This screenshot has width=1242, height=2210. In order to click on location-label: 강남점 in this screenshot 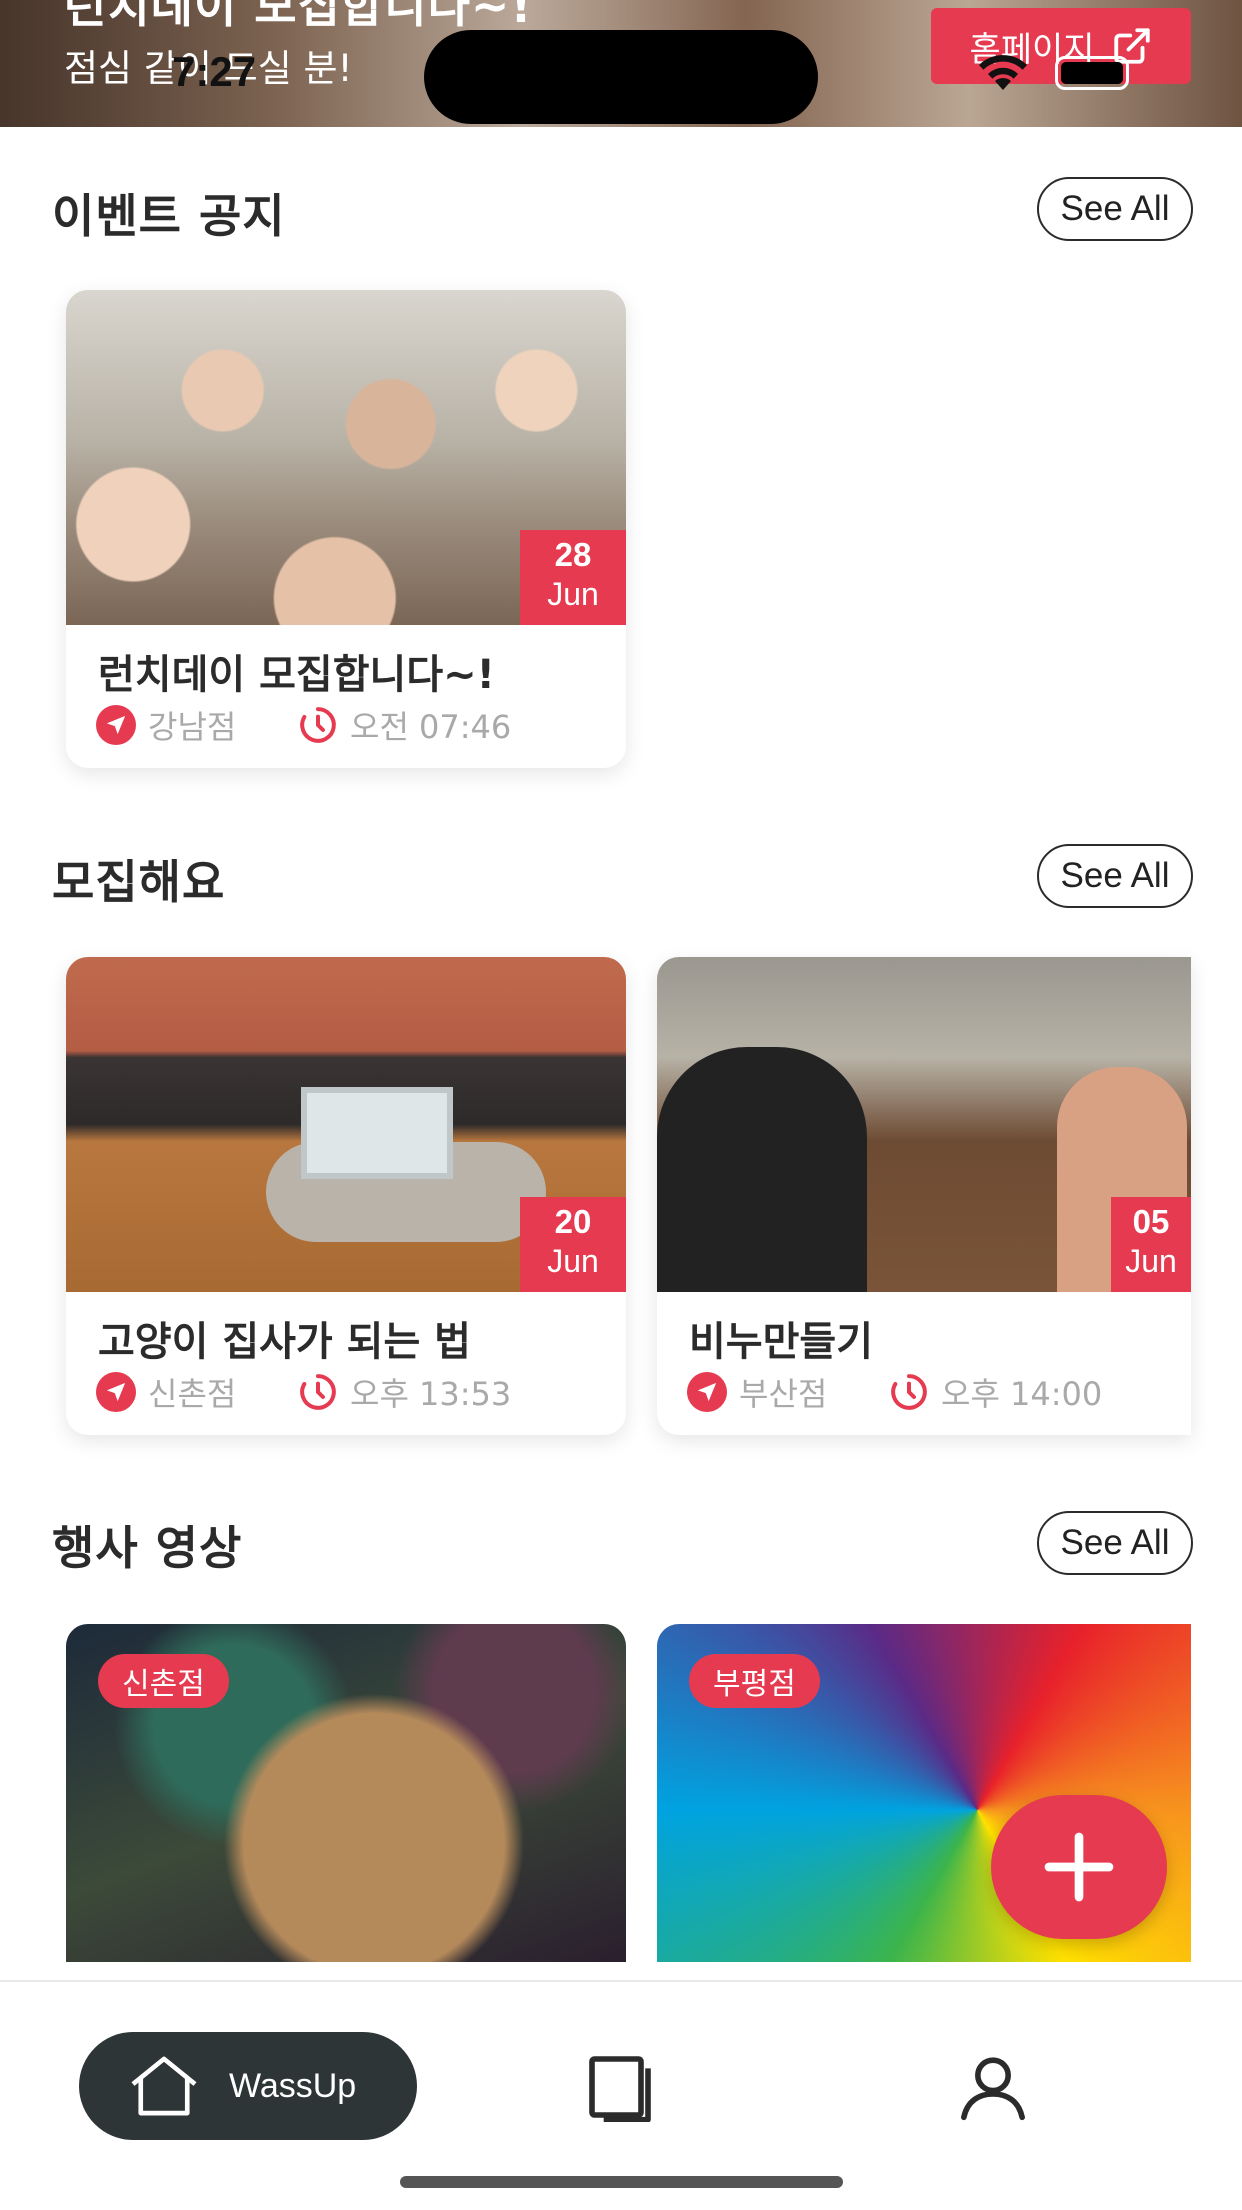, I will do `click(192, 727)`.